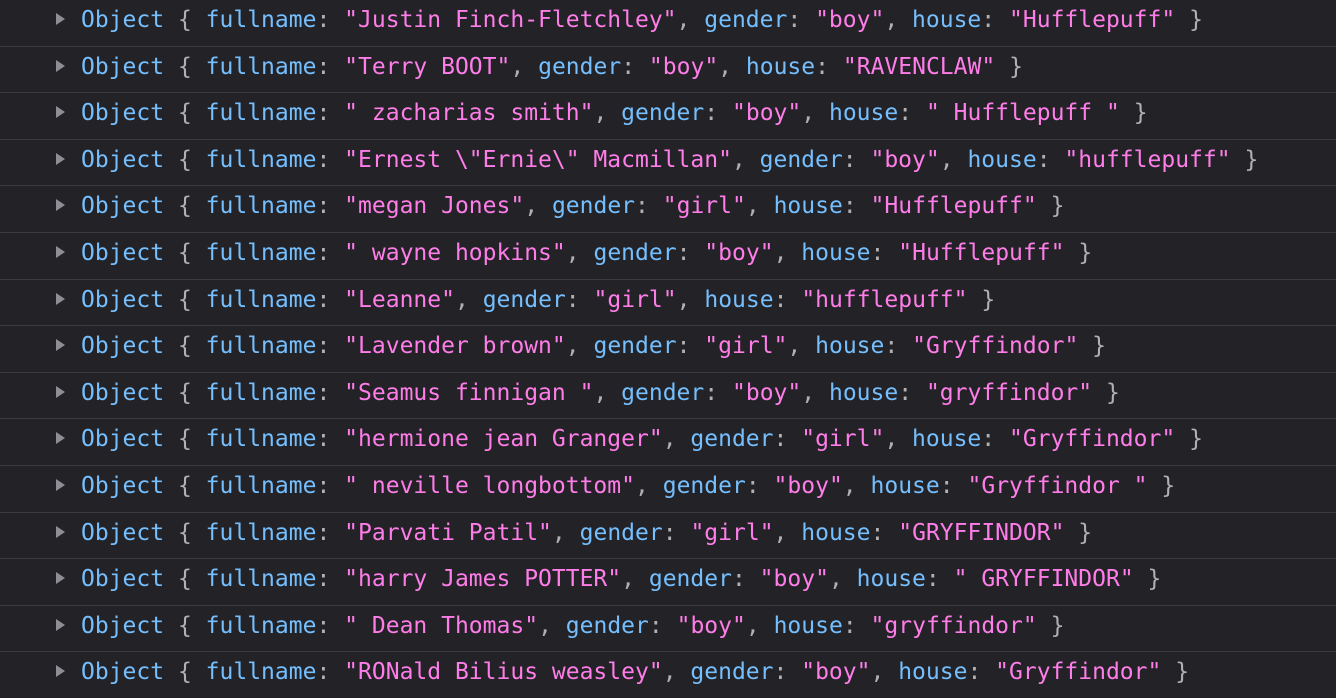  Describe the element at coordinates (261, 625) in the screenshot. I see `fullname-key: fullname` at that location.